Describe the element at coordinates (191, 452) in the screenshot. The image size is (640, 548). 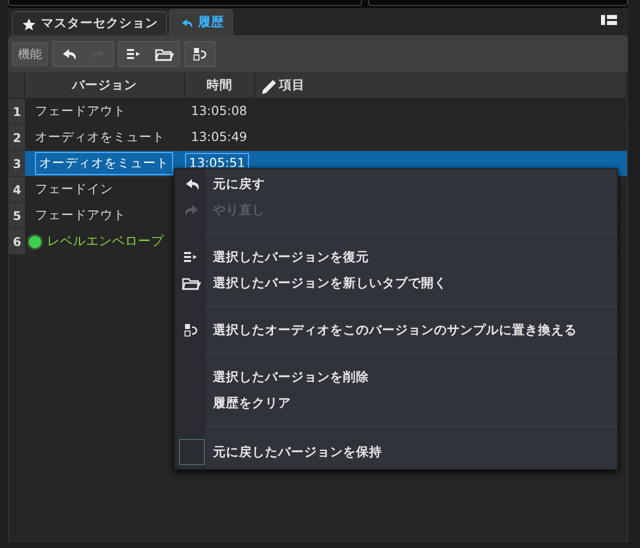
I see `checkbox` at that location.